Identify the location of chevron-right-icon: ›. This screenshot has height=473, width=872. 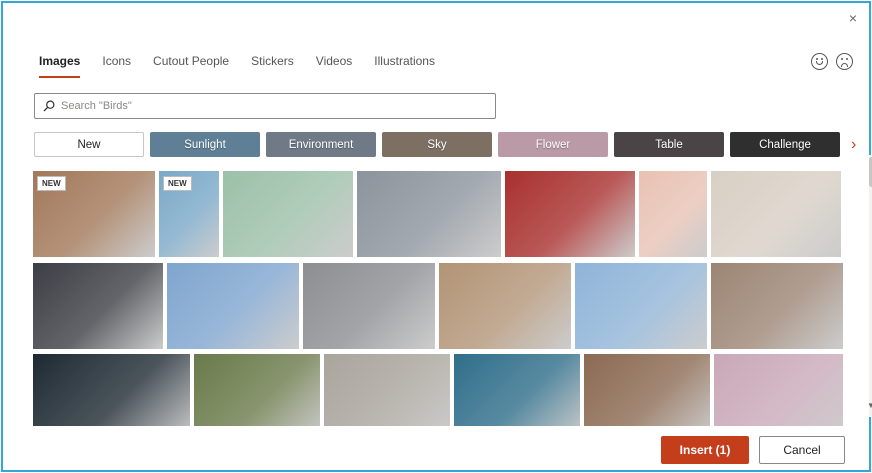
(853, 145).